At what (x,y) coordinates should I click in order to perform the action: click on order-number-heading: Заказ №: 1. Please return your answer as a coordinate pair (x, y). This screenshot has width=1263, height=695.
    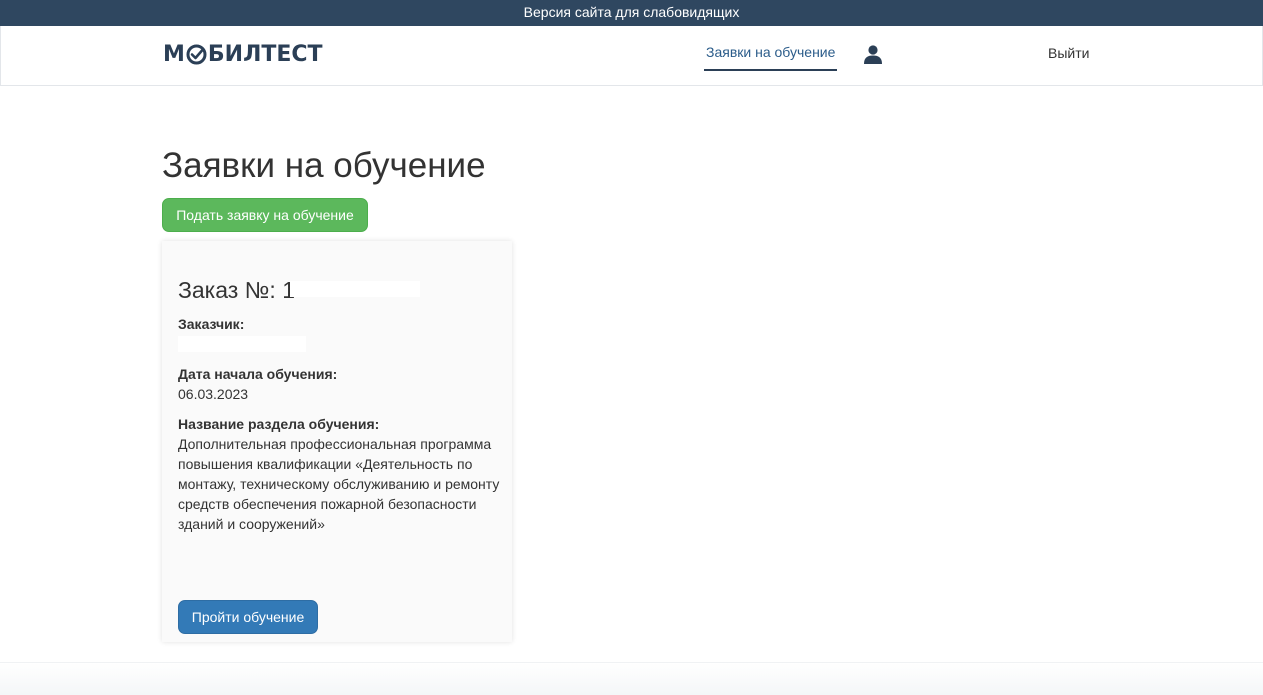
    Looking at the image, I should click on (236, 290).